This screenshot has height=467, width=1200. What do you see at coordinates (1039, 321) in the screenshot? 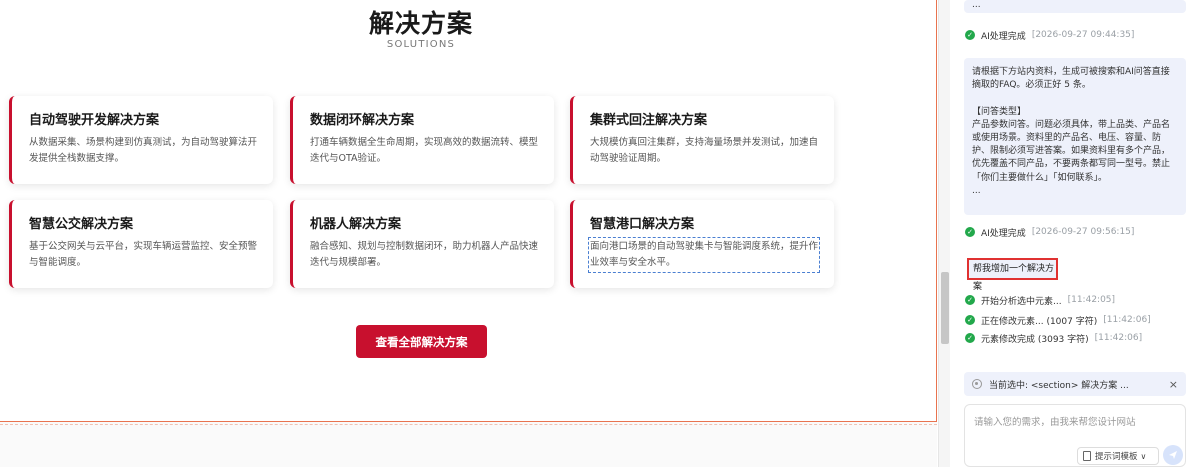
I see `step-text: 正在修改元素... (1007 字符)` at bounding box center [1039, 321].